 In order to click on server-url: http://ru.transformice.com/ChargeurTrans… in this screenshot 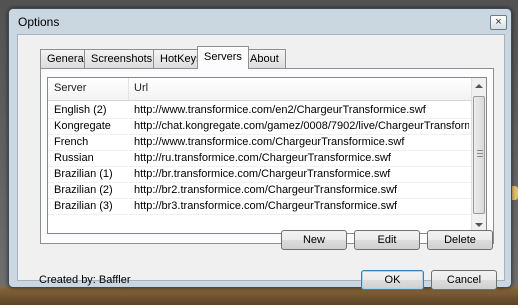, I will do `click(262, 158)`.